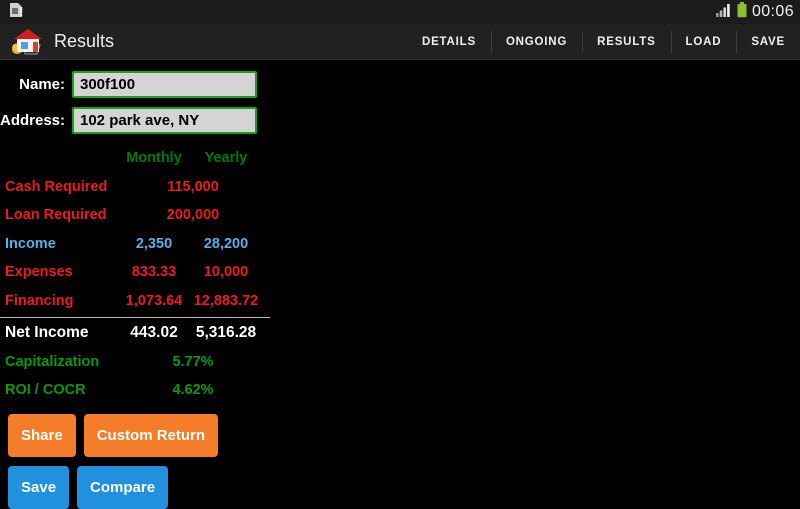 The height and width of the screenshot is (509, 800). I want to click on table-row: Expenses 833.33 10,000, so click(136, 272).